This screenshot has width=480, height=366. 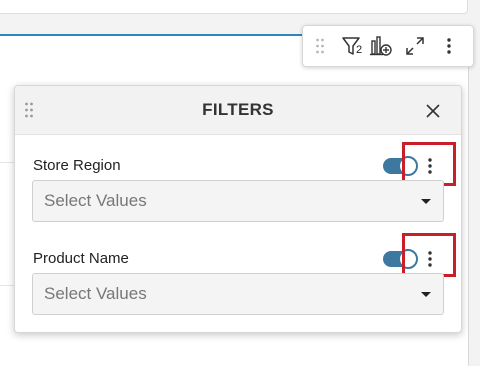 I want to click on product-name-toggle, so click(x=400, y=259).